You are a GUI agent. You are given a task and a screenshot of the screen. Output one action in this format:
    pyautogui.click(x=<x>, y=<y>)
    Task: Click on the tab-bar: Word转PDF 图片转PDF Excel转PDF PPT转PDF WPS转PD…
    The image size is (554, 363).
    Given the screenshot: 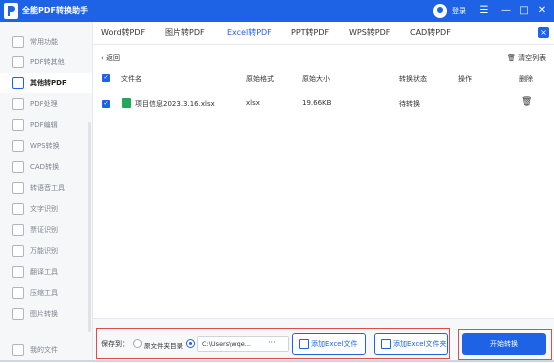 What is the action you would take?
    pyautogui.click(x=323, y=33)
    